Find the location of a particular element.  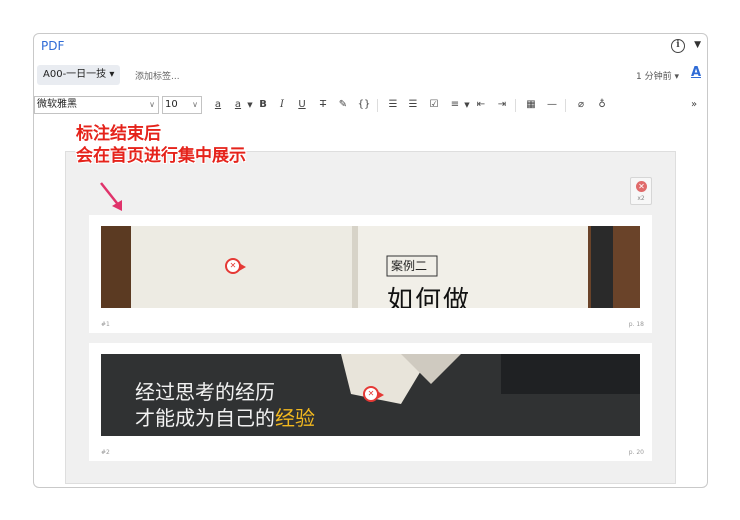

table-icon: ▦ is located at coordinates (531, 105).